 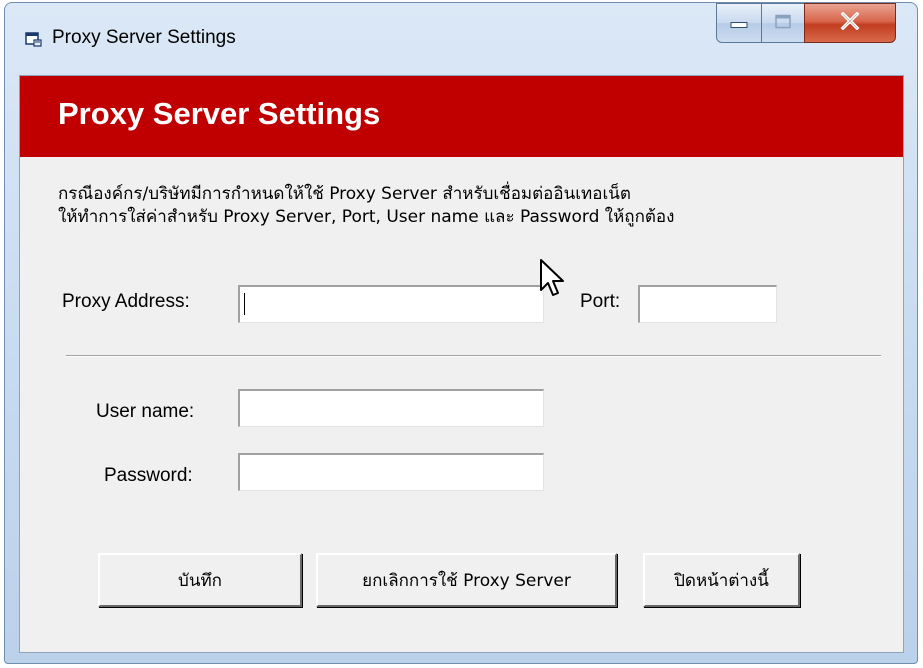 What do you see at coordinates (707, 304) in the screenshot?
I see `port-input` at bounding box center [707, 304].